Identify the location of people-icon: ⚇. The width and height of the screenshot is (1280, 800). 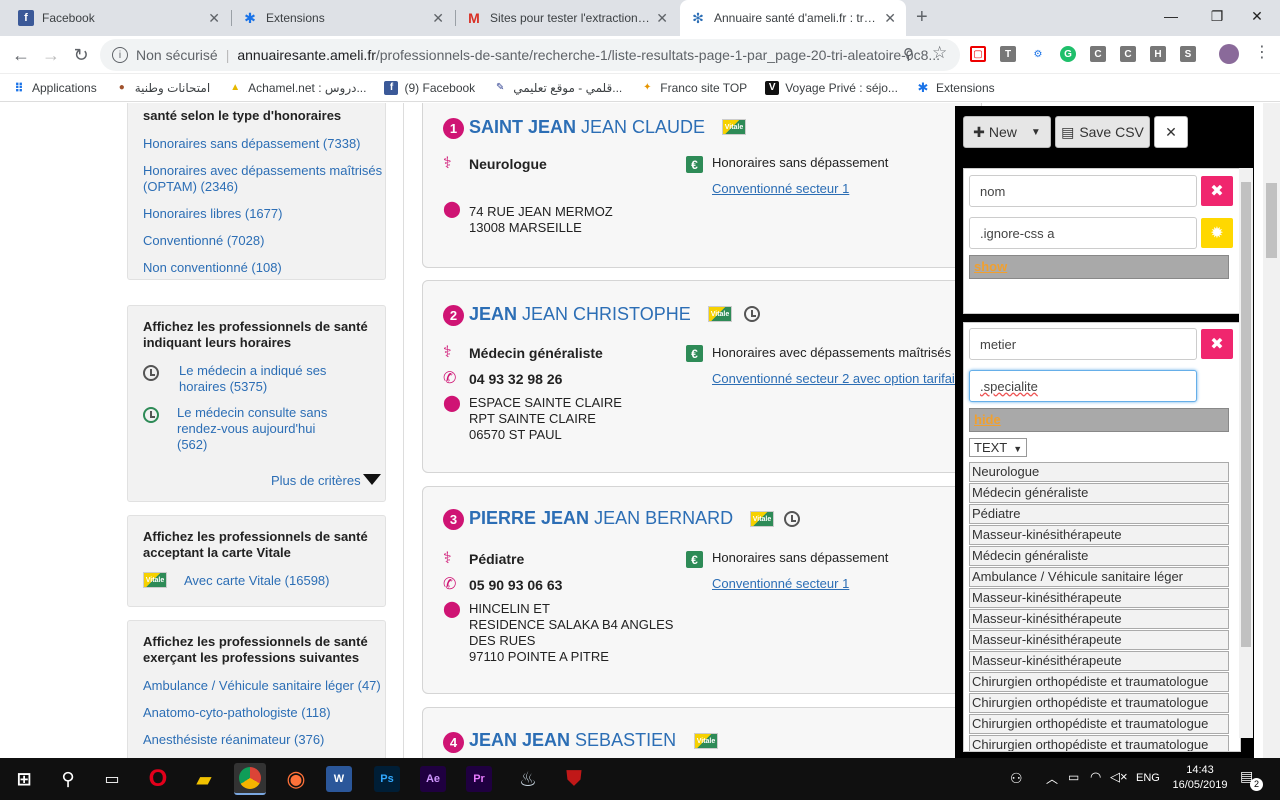
(1016, 778).